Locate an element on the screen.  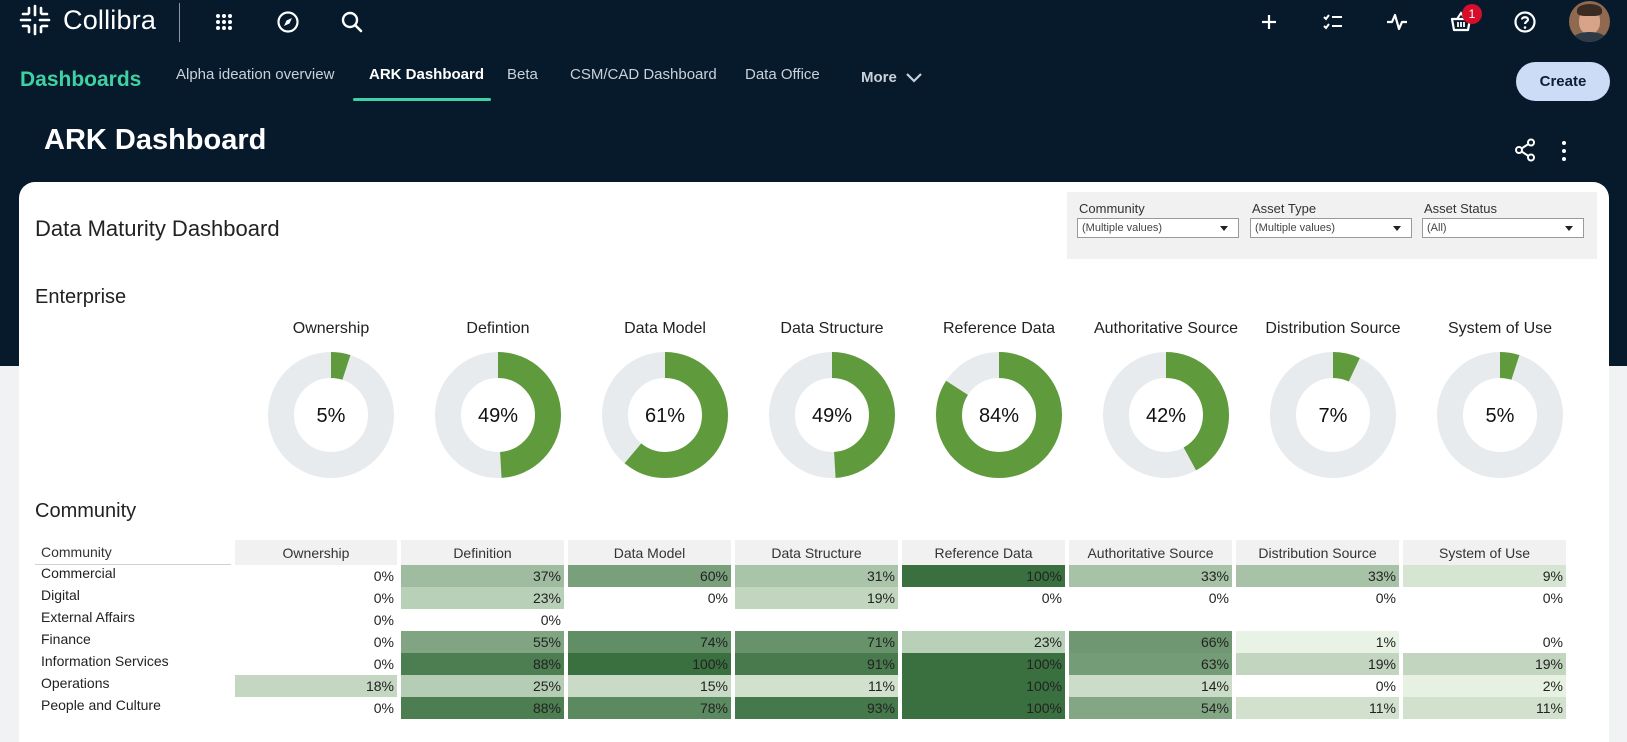
table-cell: 66% is located at coordinates (1148, 642).